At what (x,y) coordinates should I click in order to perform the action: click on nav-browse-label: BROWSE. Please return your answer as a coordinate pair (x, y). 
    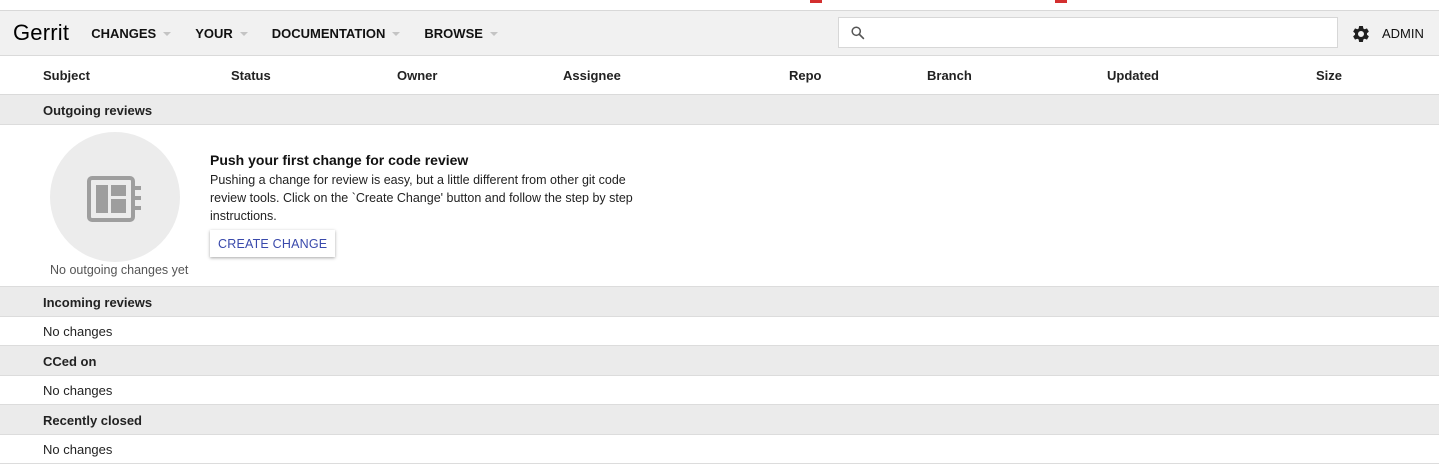
    Looking at the image, I should click on (453, 33).